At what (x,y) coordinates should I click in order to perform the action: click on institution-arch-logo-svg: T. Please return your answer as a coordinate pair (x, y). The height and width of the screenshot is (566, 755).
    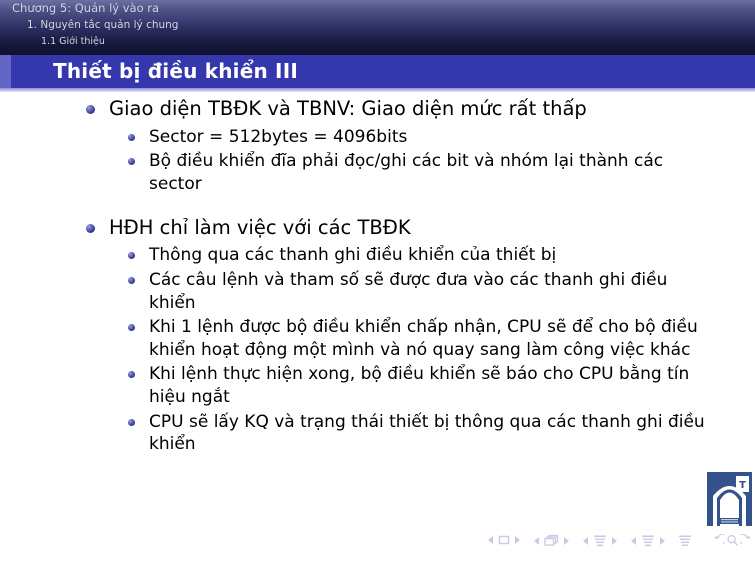
    Looking at the image, I should click on (729, 499).